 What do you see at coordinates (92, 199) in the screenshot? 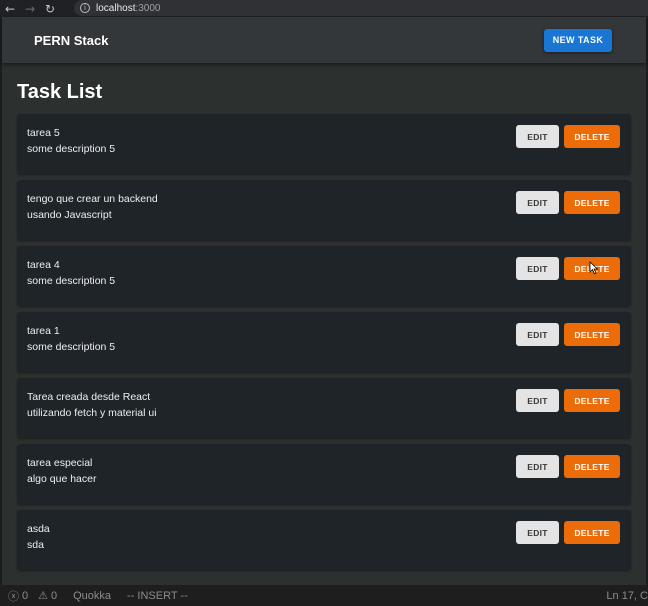
I see `task-title: tengo que crear un backend` at bounding box center [92, 199].